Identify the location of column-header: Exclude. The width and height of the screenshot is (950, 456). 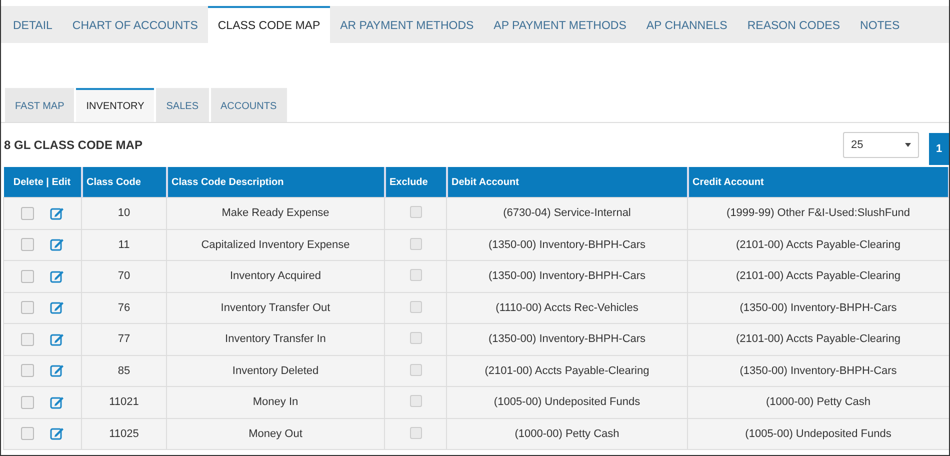
(415, 182).